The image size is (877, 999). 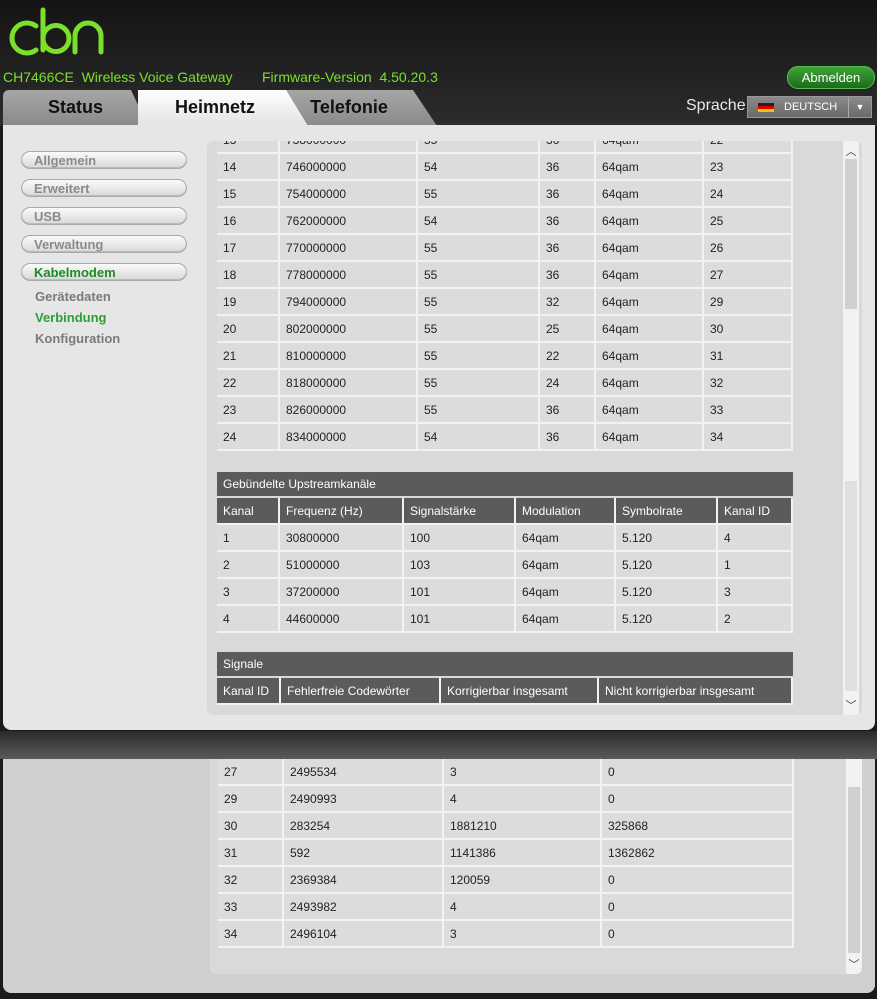 What do you see at coordinates (104, 216) in the screenshot?
I see `sidebar-item-usb: USB` at bounding box center [104, 216].